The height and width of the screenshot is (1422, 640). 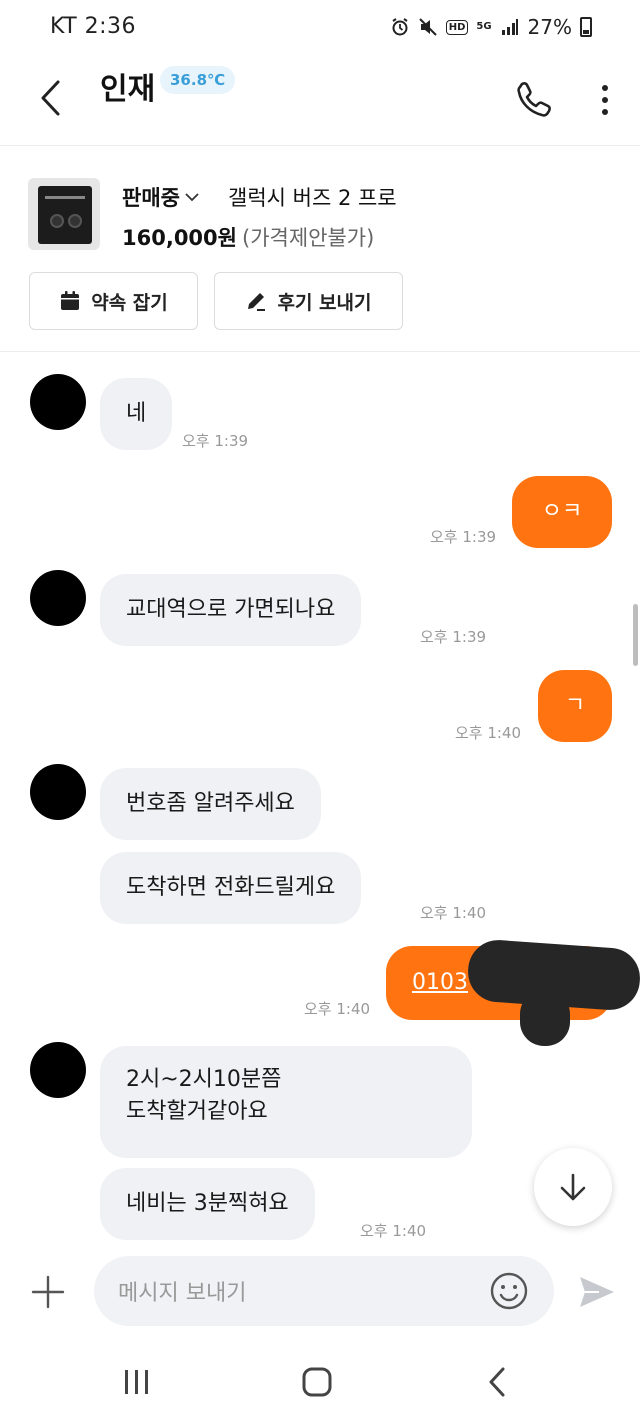 What do you see at coordinates (93, 26) in the screenshot?
I see `carrier-time: KT 2:36` at bounding box center [93, 26].